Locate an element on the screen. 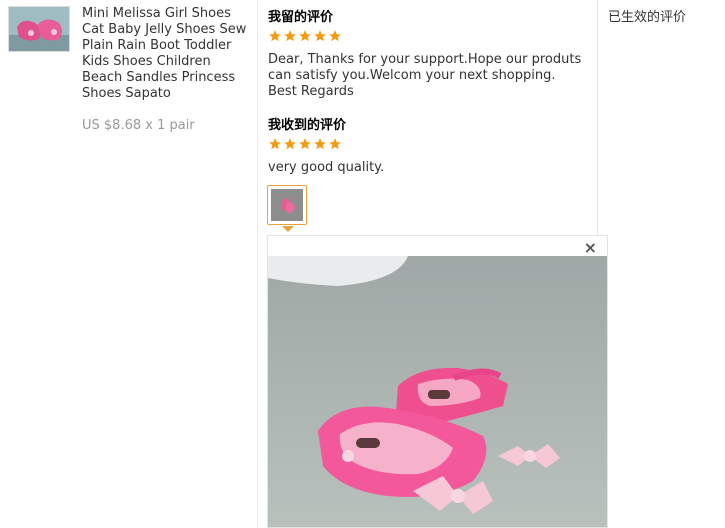  received-feedback-stars is located at coordinates (305, 144).